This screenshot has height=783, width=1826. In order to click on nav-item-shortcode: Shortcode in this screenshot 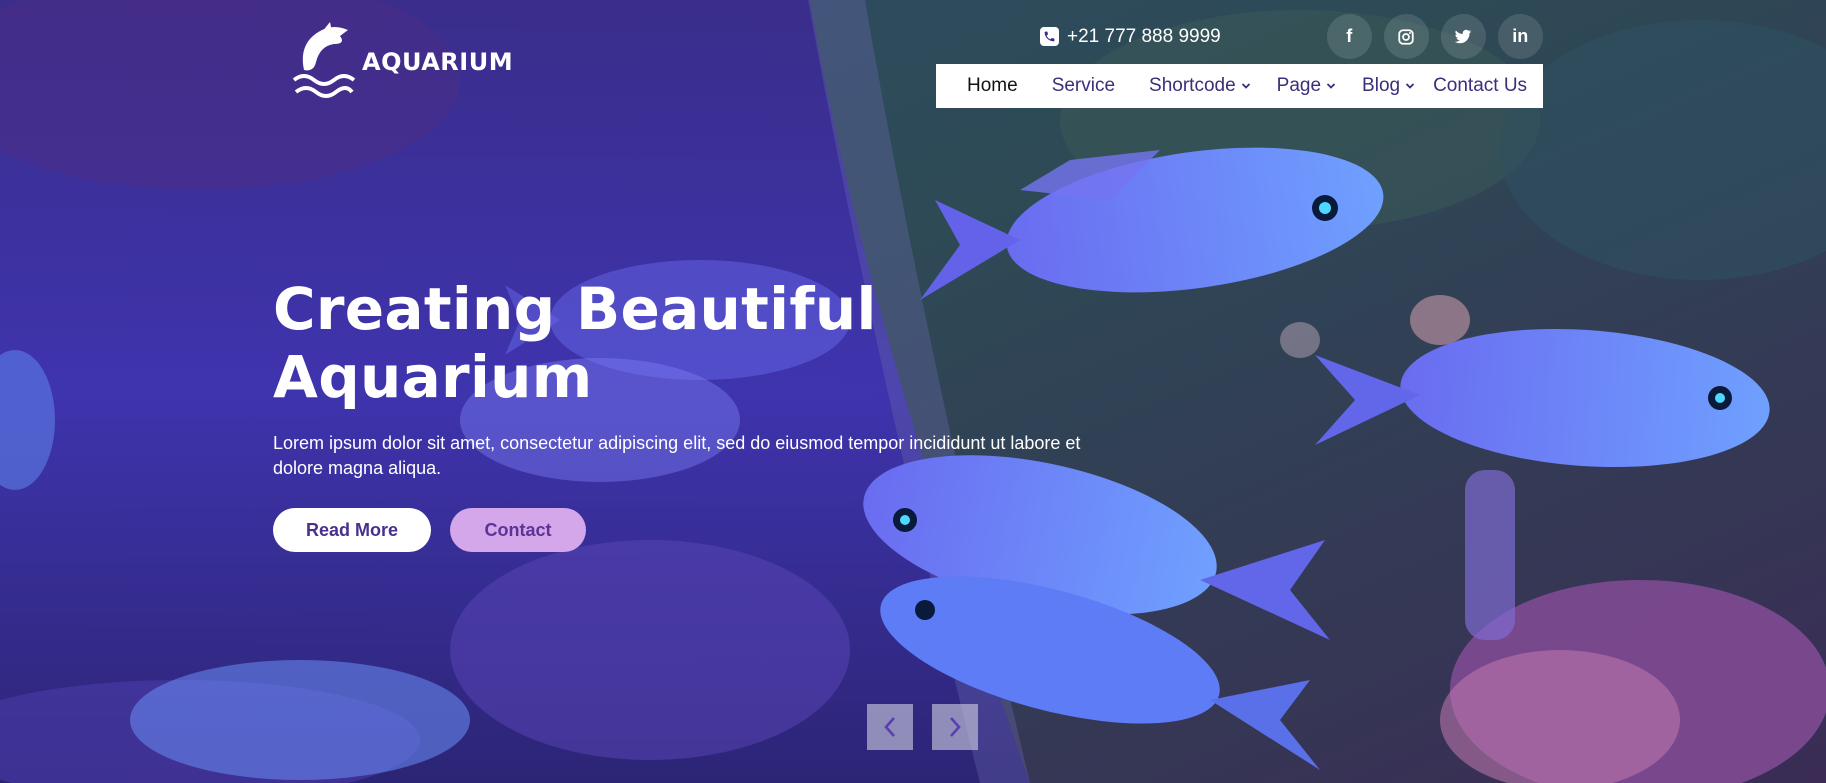, I will do `click(1200, 86)`.